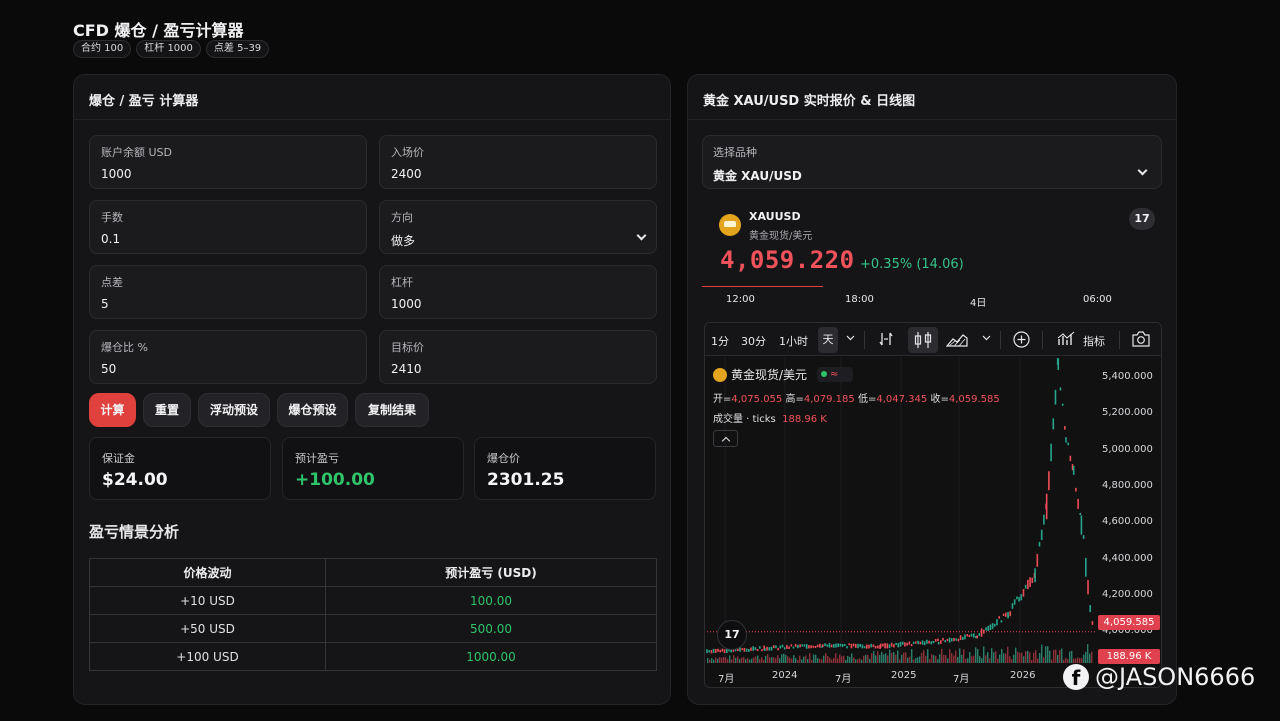  What do you see at coordinates (373, 656) in the screenshot?
I see `table-row: +100 USD 1000.00` at bounding box center [373, 656].